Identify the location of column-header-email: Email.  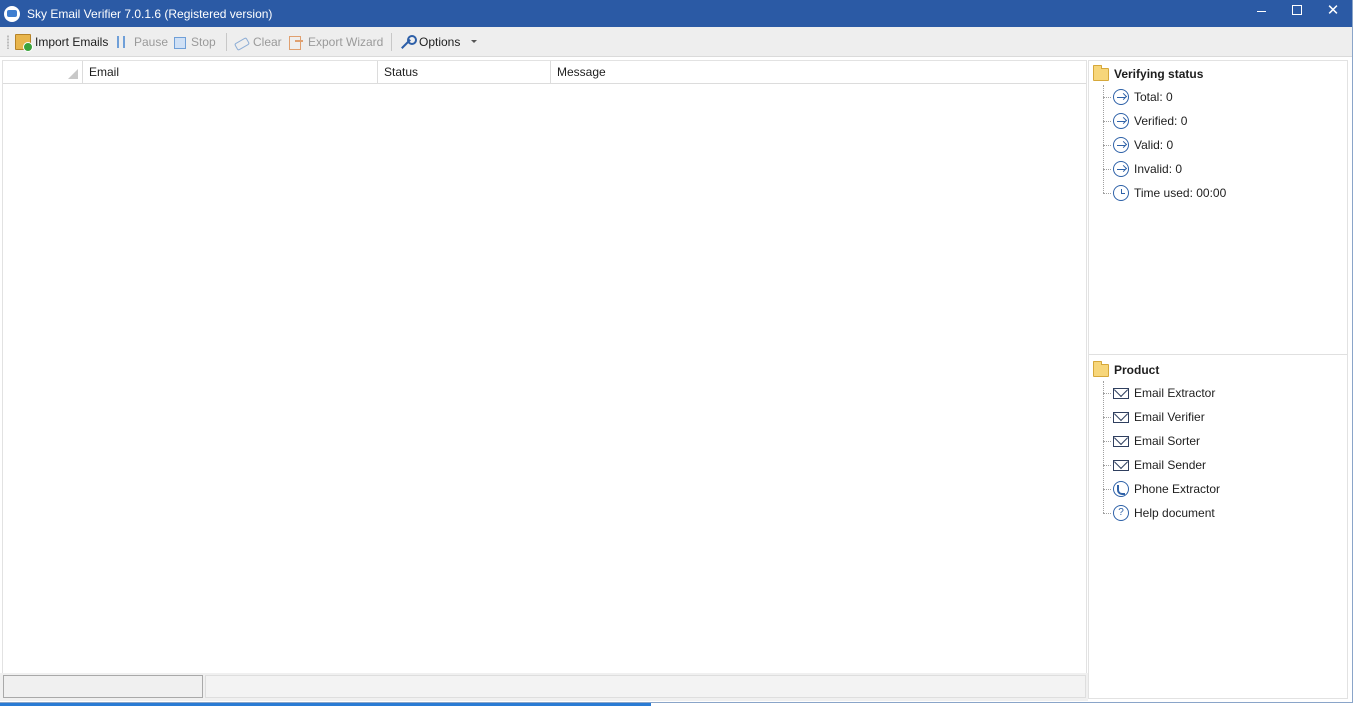
(230, 72).